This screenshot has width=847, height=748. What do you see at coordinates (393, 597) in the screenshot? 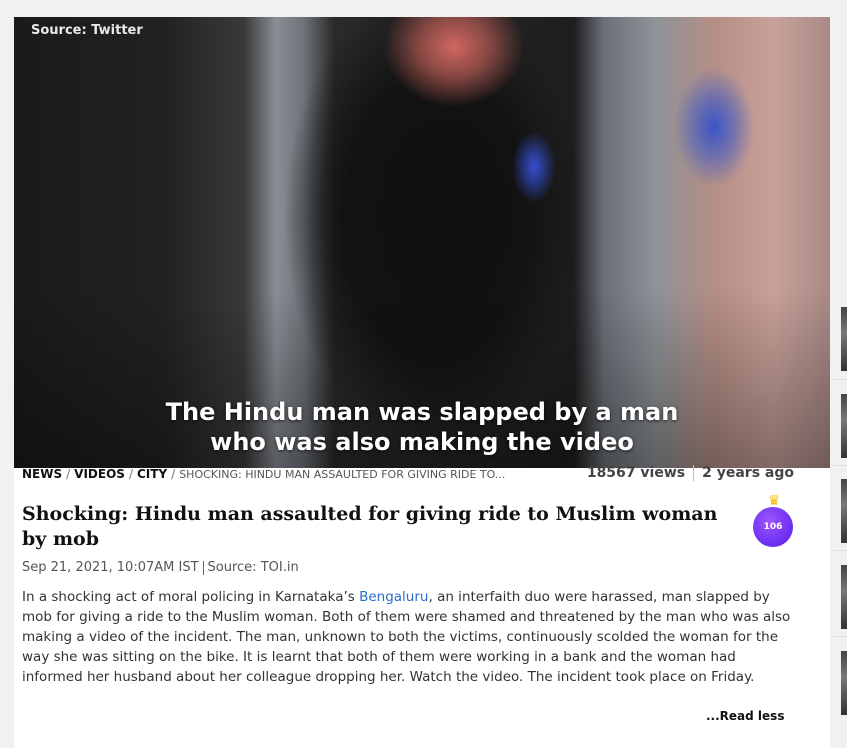
I see `bengaluru-link: Bengaluru` at bounding box center [393, 597].